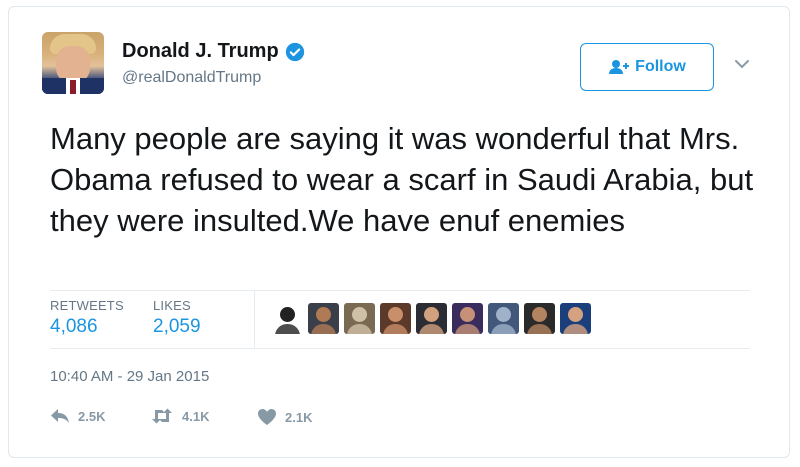 This screenshot has width=800, height=467. What do you see at coordinates (177, 326) in the screenshot?
I see `likes-count: 2,059` at bounding box center [177, 326].